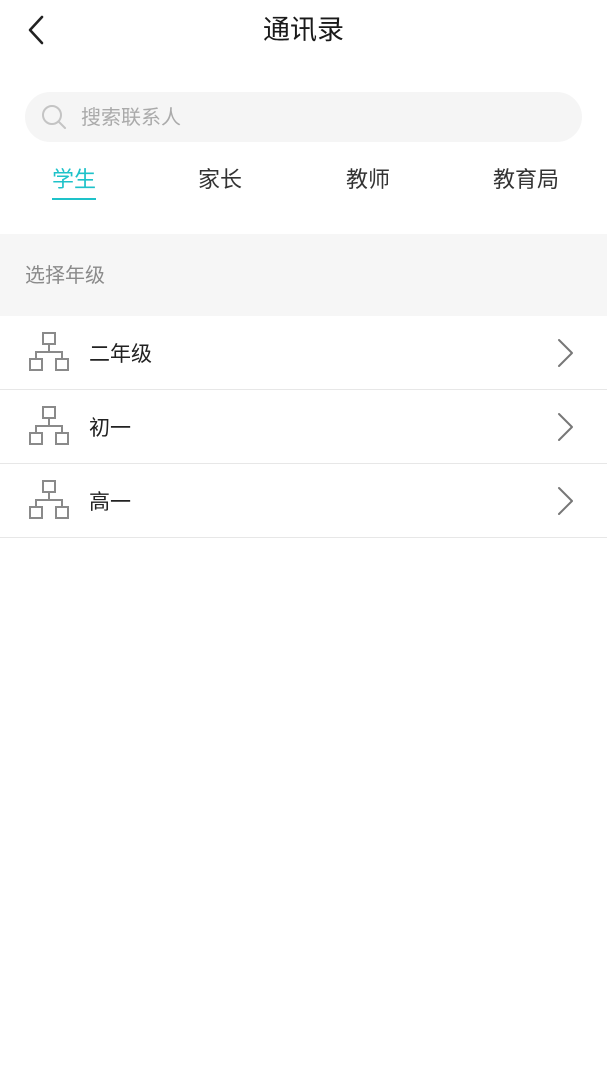 This screenshot has height=1080, width=607. Describe the element at coordinates (54, 117) in the screenshot. I see `search-icon` at that location.